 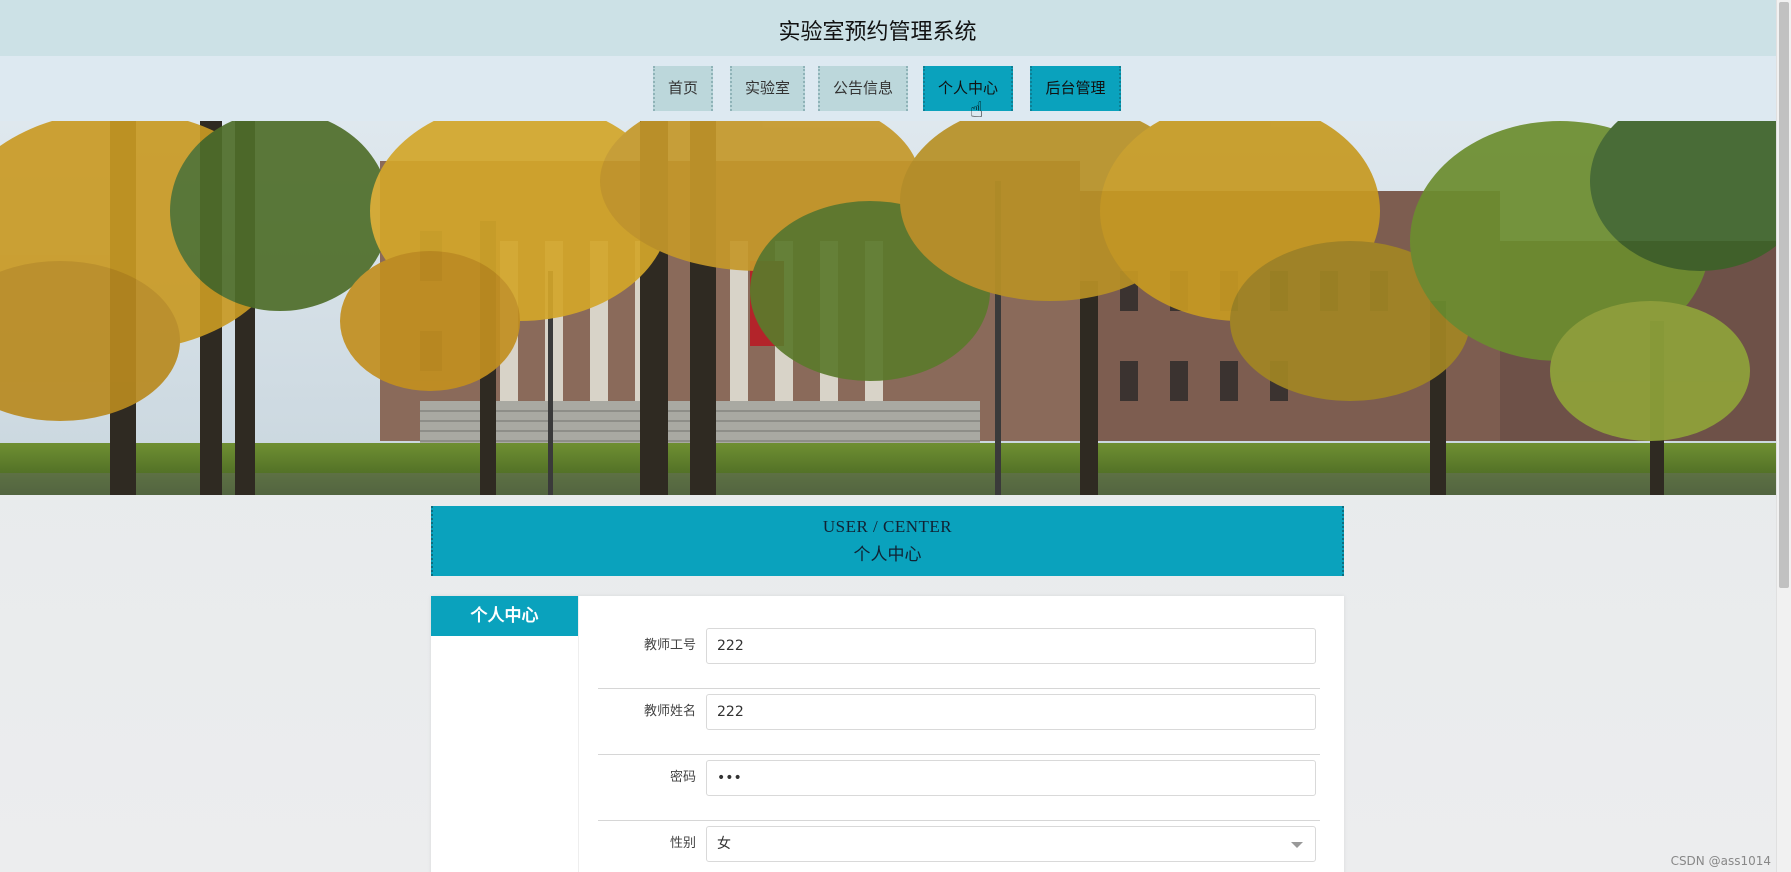 I want to click on scrollbar-thumb, so click(x=1784, y=295).